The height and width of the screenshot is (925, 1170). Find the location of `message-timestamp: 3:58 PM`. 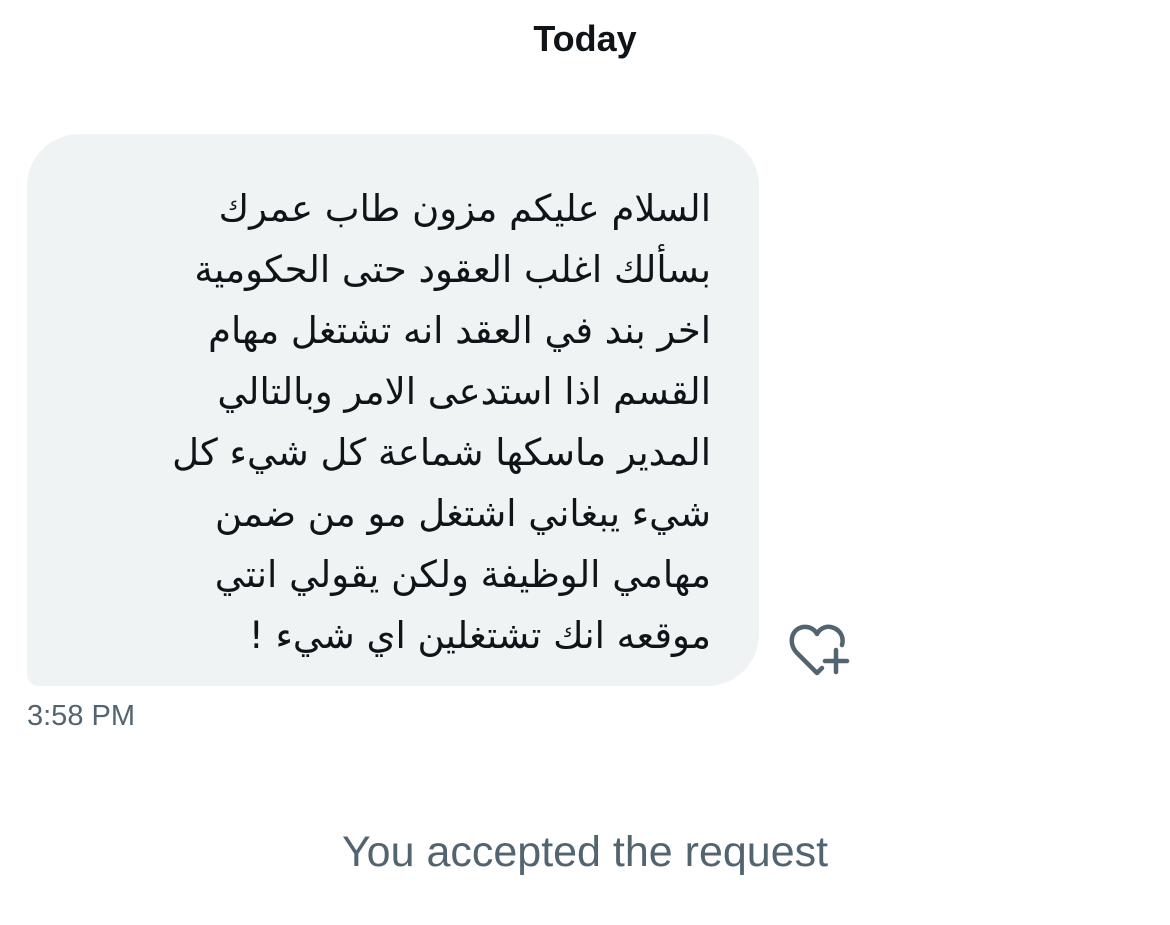

message-timestamp: 3:58 PM is located at coordinates (81, 716).